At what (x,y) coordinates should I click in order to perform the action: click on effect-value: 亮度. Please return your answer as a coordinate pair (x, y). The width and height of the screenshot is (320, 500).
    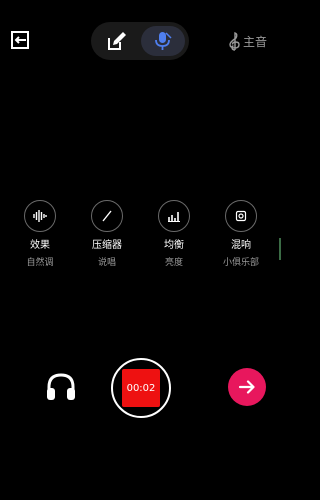
    Looking at the image, I should click on (173, 263).